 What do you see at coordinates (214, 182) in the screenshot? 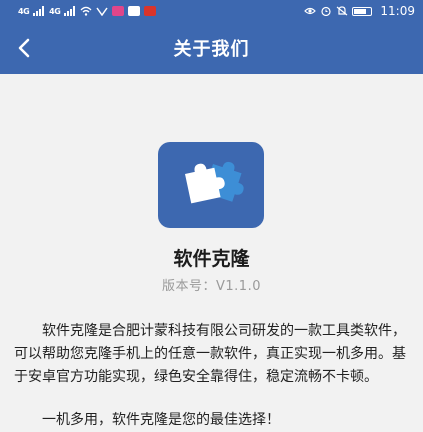
I see `puzzle-icon` at bounding box center [214, 182].